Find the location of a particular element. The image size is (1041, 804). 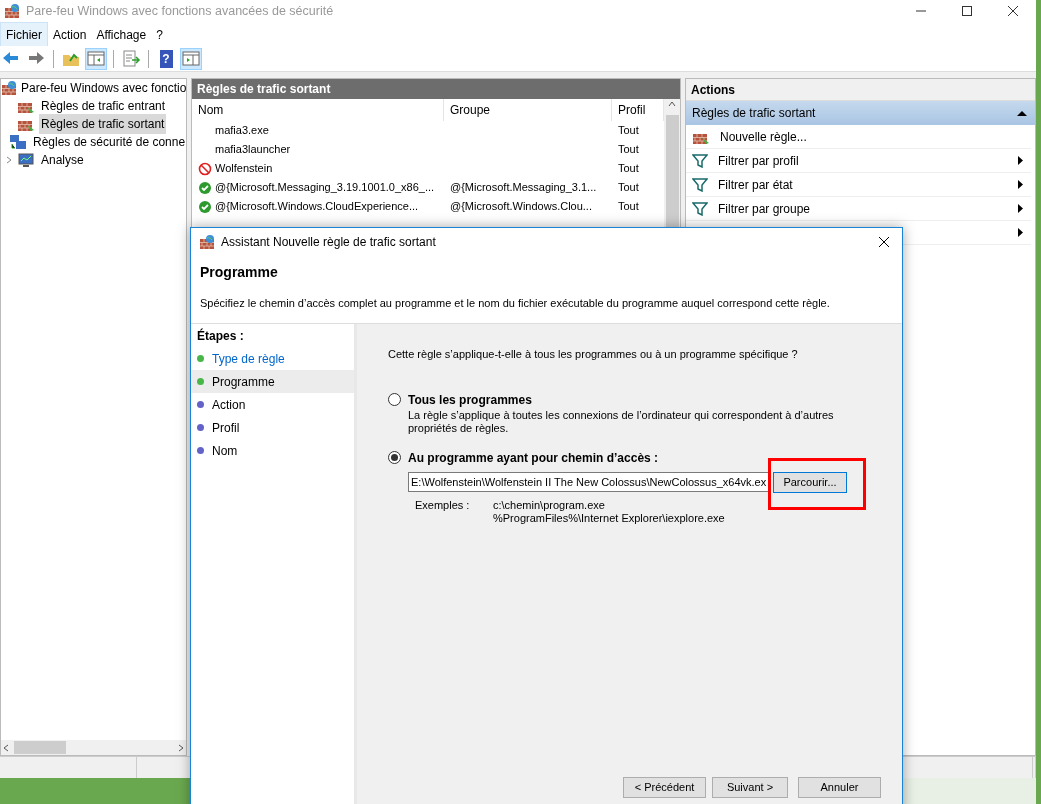

collapse-icon is located at coordinates (1022, 113).